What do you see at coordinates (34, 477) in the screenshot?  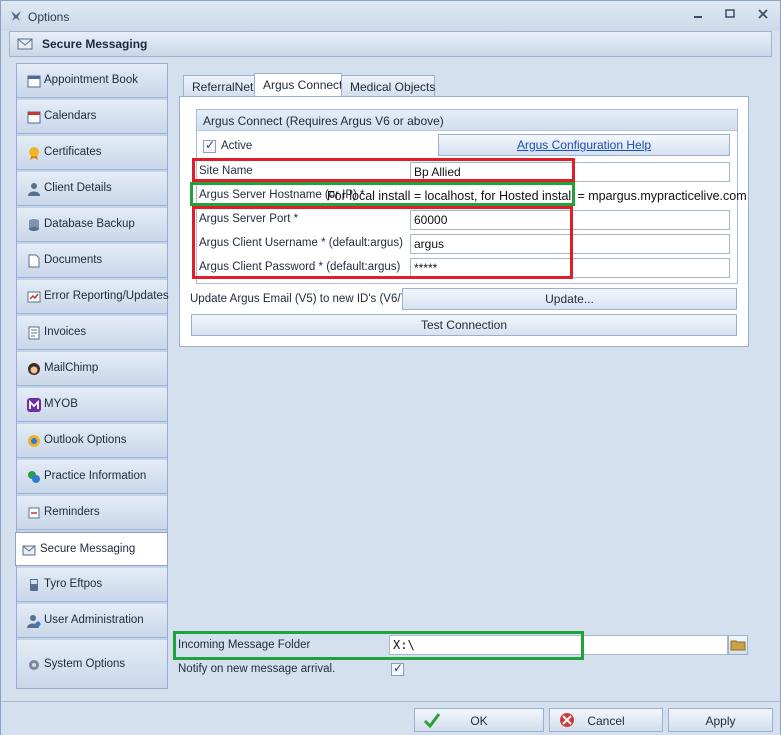 I see `practice-icon` at bounding box center [34, 477].